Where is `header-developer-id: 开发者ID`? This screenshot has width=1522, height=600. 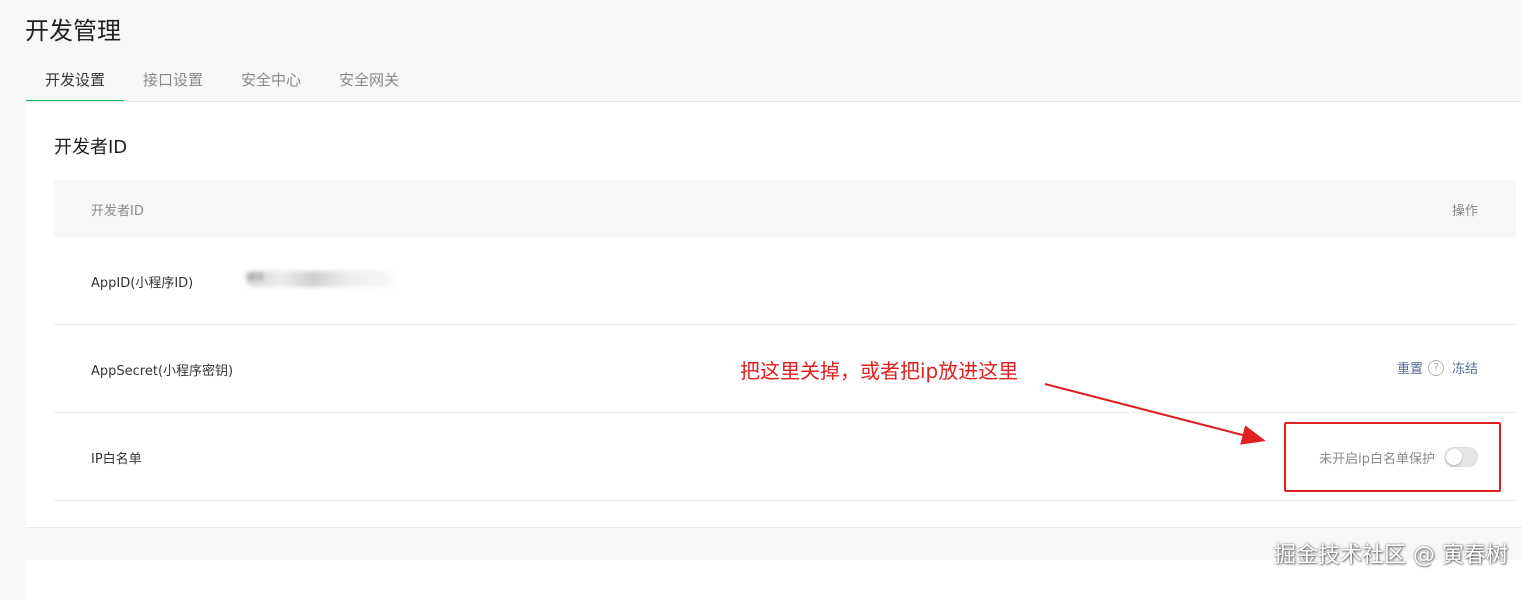 header-developer-id: 开发者ID is located at coordinates (117, 211).